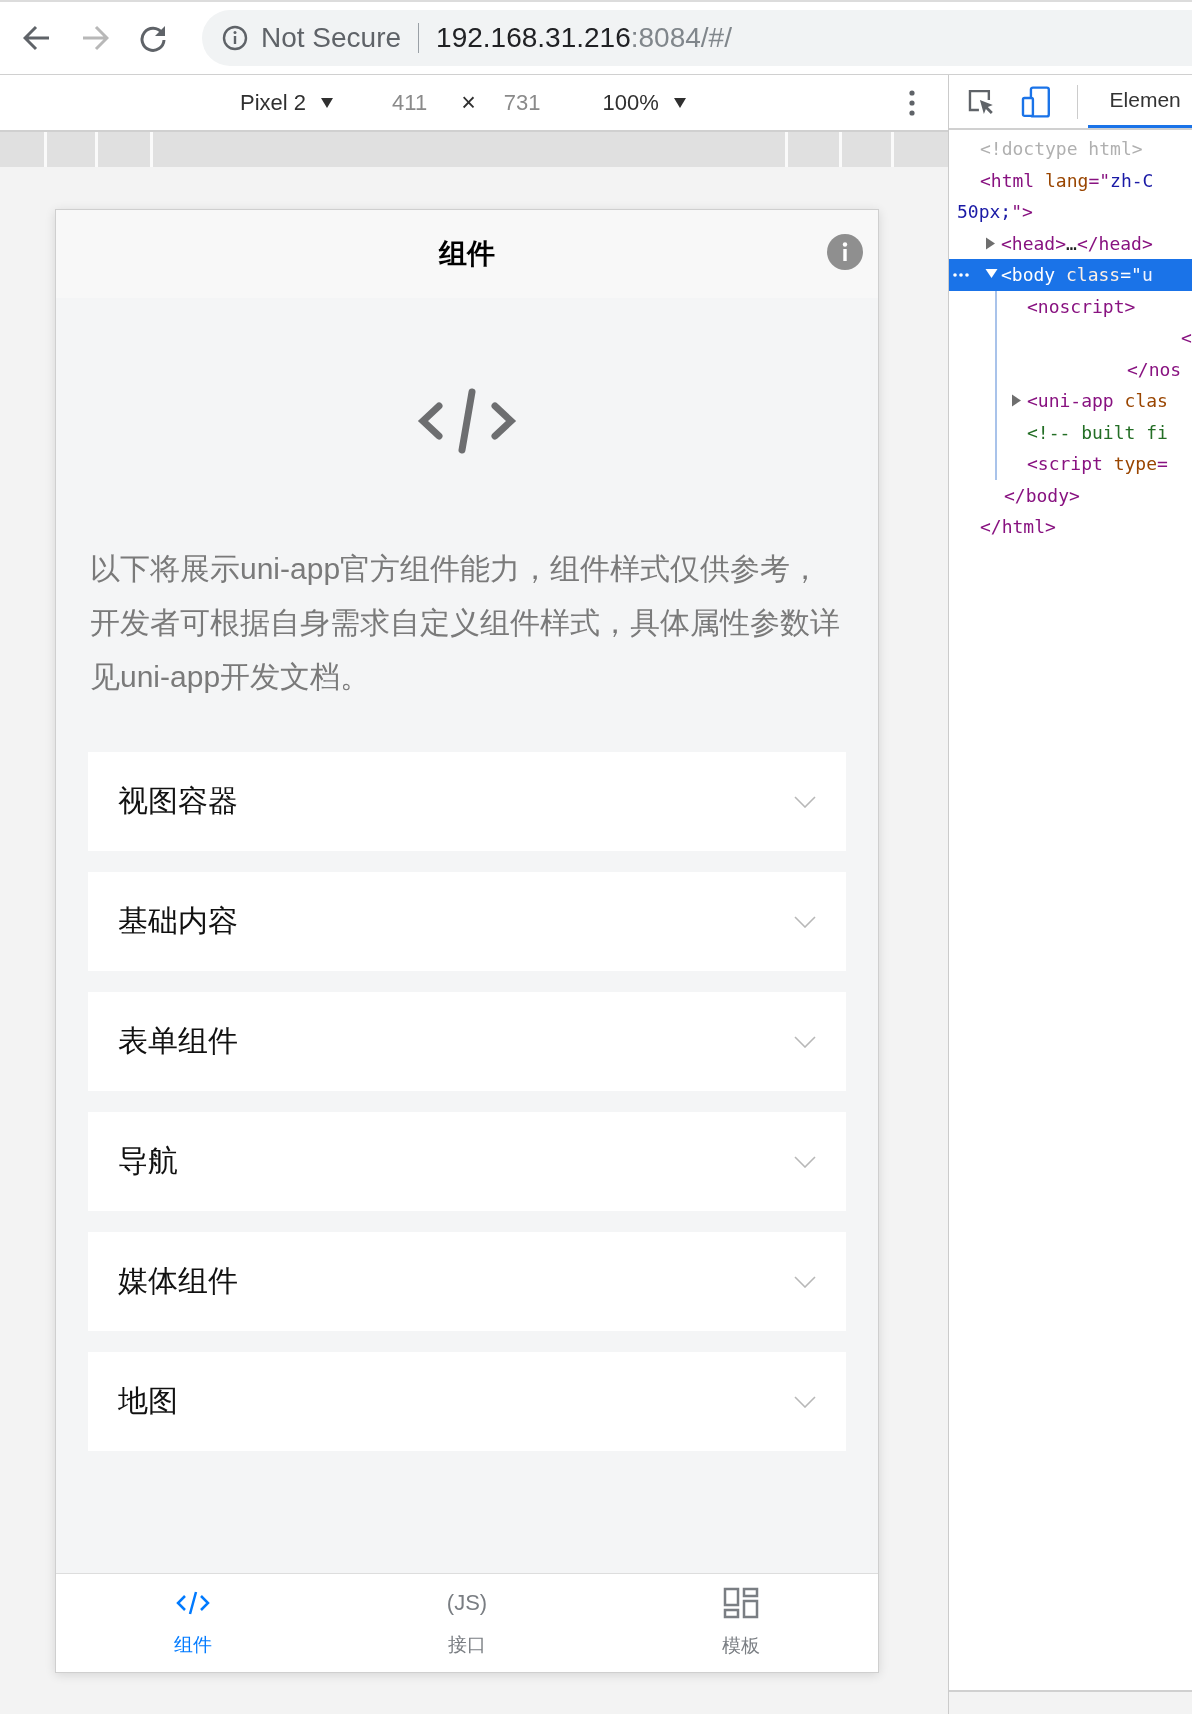 Image resolution: width=1192 pixels, height=1714 pixels. Describe the element at coordinates (1034, 243) in the screenshot. I see `code-token: <head>` at that location.